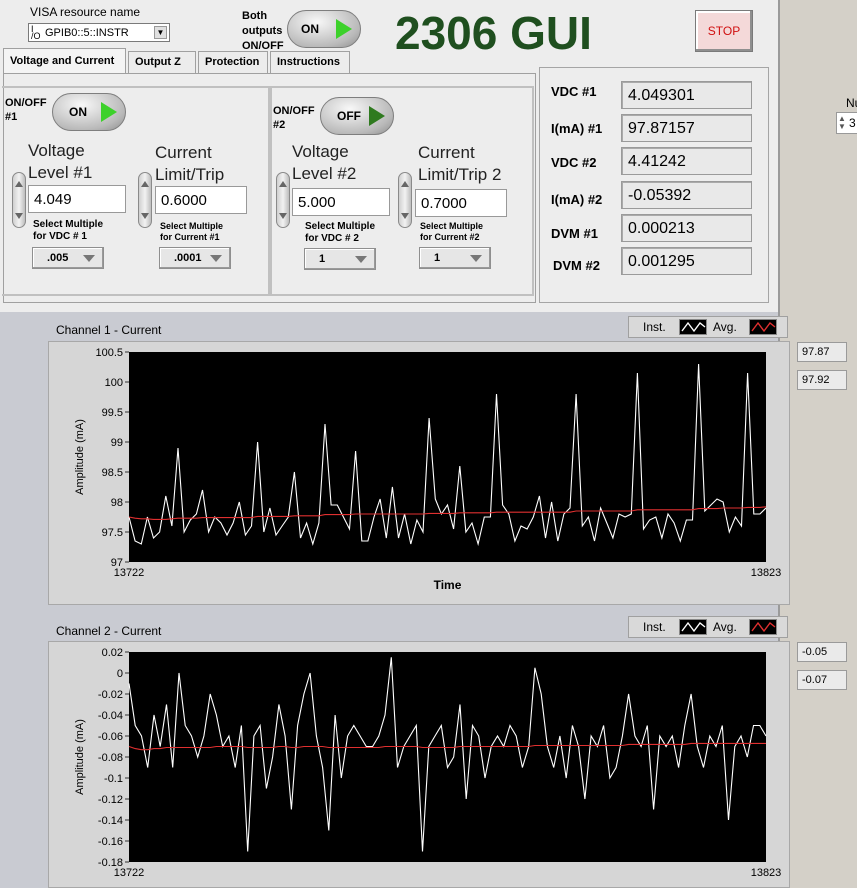 This screenshot has height=888, width=857. What do you see at coordinates (233, 62) in the screenshot?
I see `tab-protection: Protection` at bounding box center [233, 62].